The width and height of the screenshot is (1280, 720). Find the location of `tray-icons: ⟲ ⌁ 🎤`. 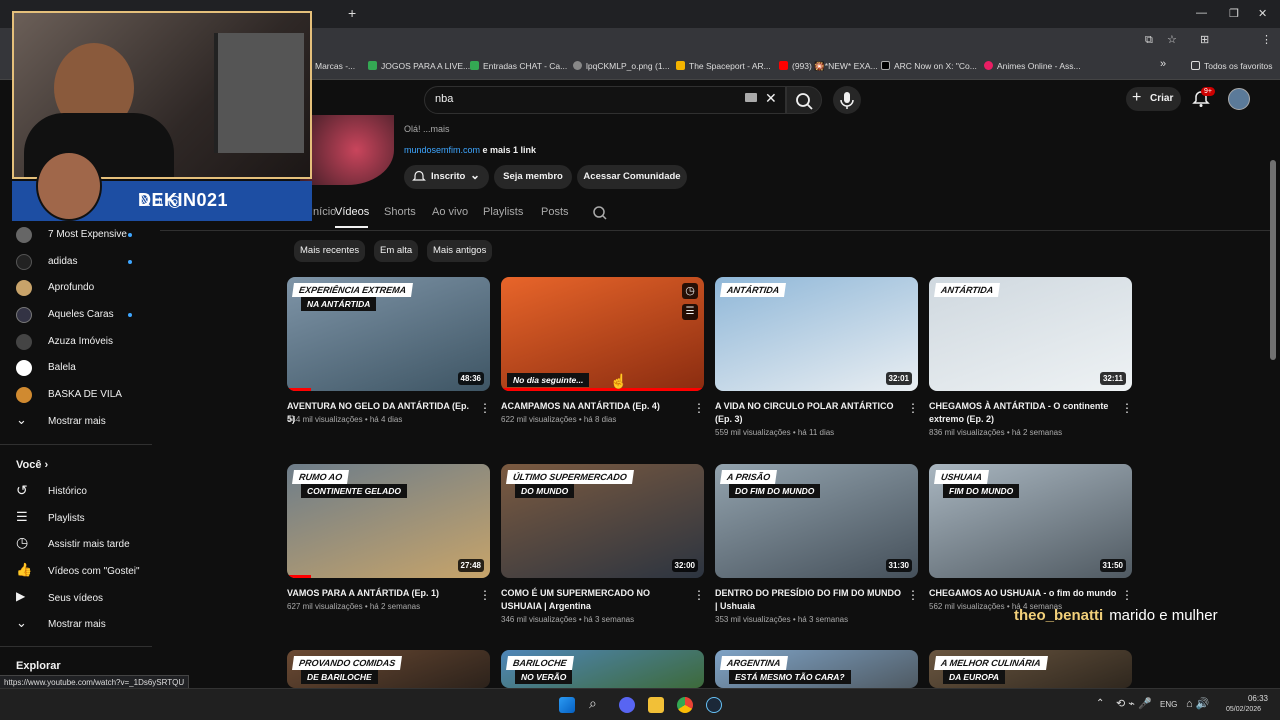

tray-icons: ⟲ ⌁ 🎤 is located at coordinates (1134, 703).